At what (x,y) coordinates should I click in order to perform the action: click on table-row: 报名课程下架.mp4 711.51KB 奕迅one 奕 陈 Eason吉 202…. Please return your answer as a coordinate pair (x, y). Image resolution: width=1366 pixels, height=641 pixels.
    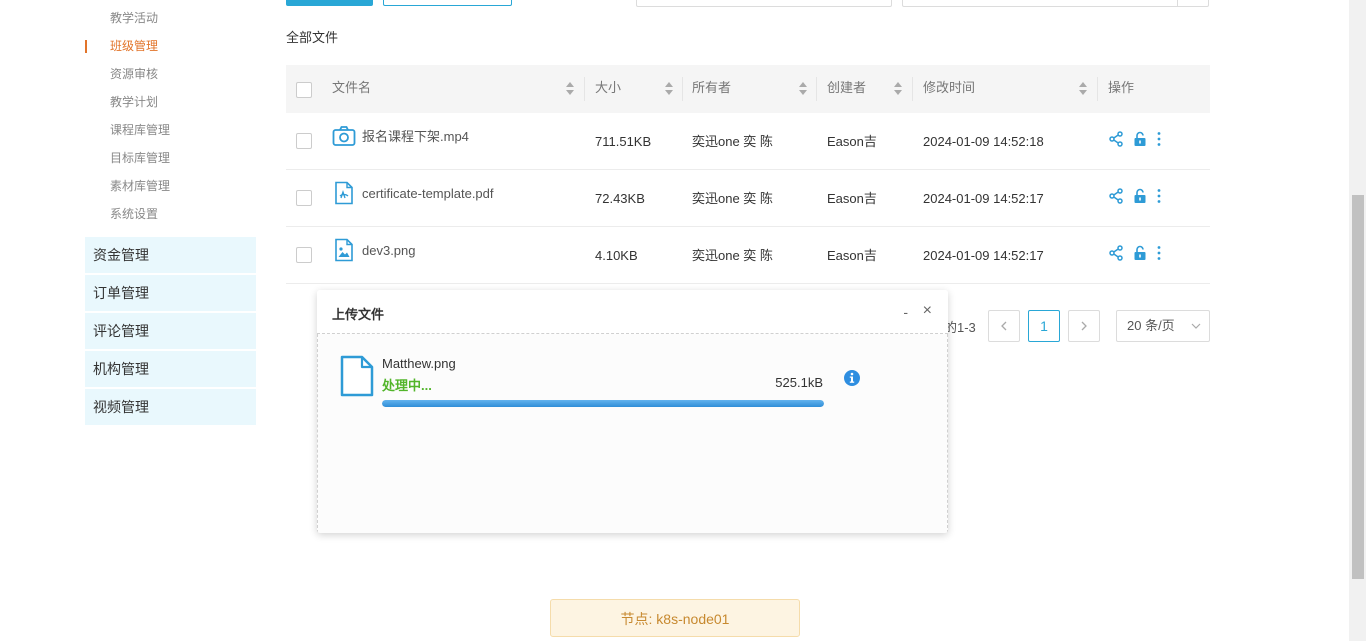
    Looking at the image, I should click on (748, 141).